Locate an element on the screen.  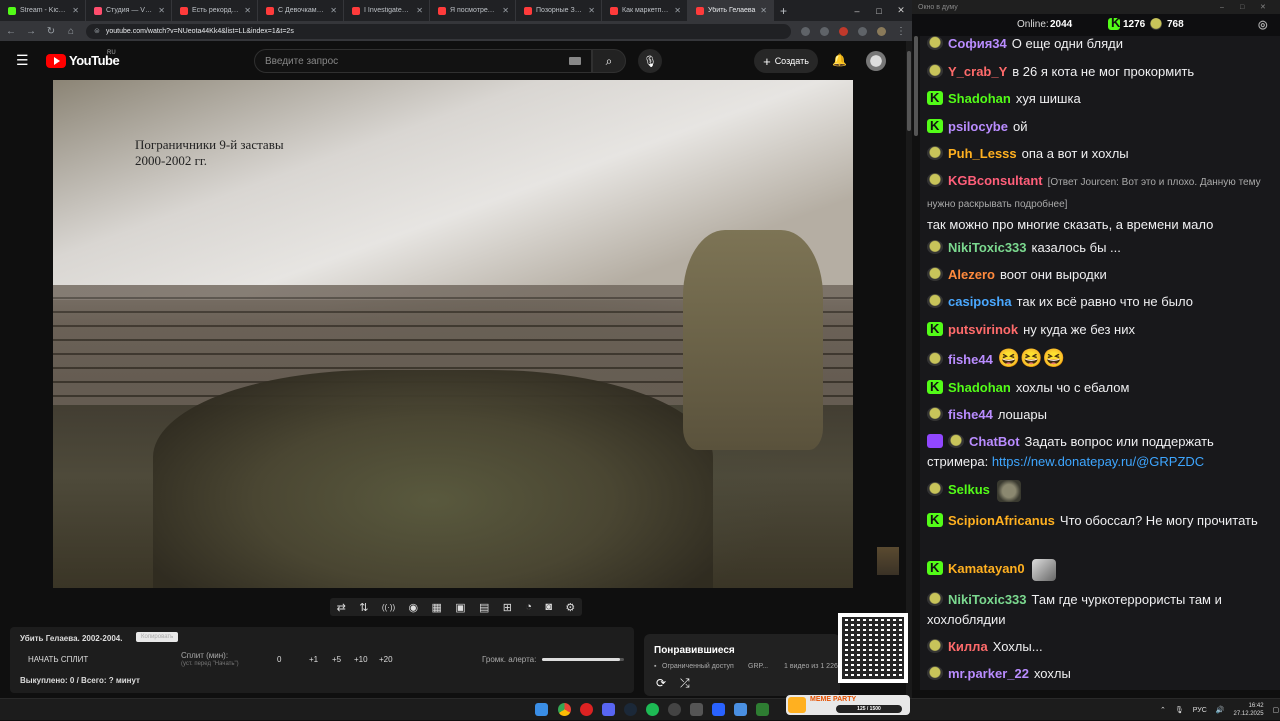
tab-yt-4: Я посмотрел все с✕ is located at coordinates (473, 10).